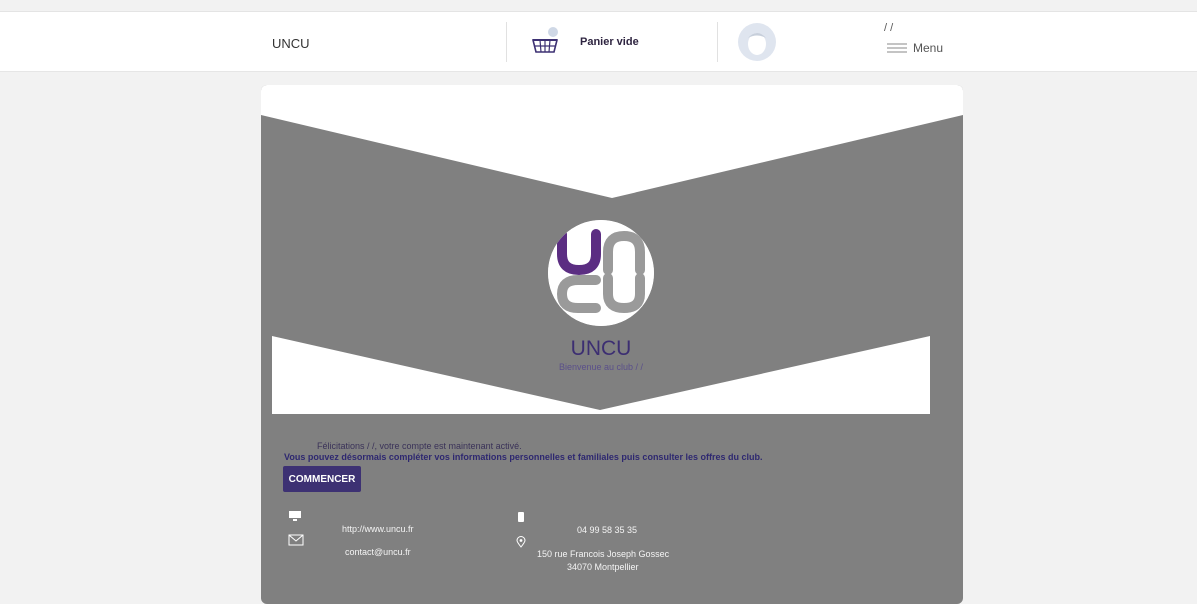 The image size is (1197, 604). What do you see at coordinates (291, 43) in the screenshot?
I see `brand-link: UNCU` at bounding box center [291, 43].